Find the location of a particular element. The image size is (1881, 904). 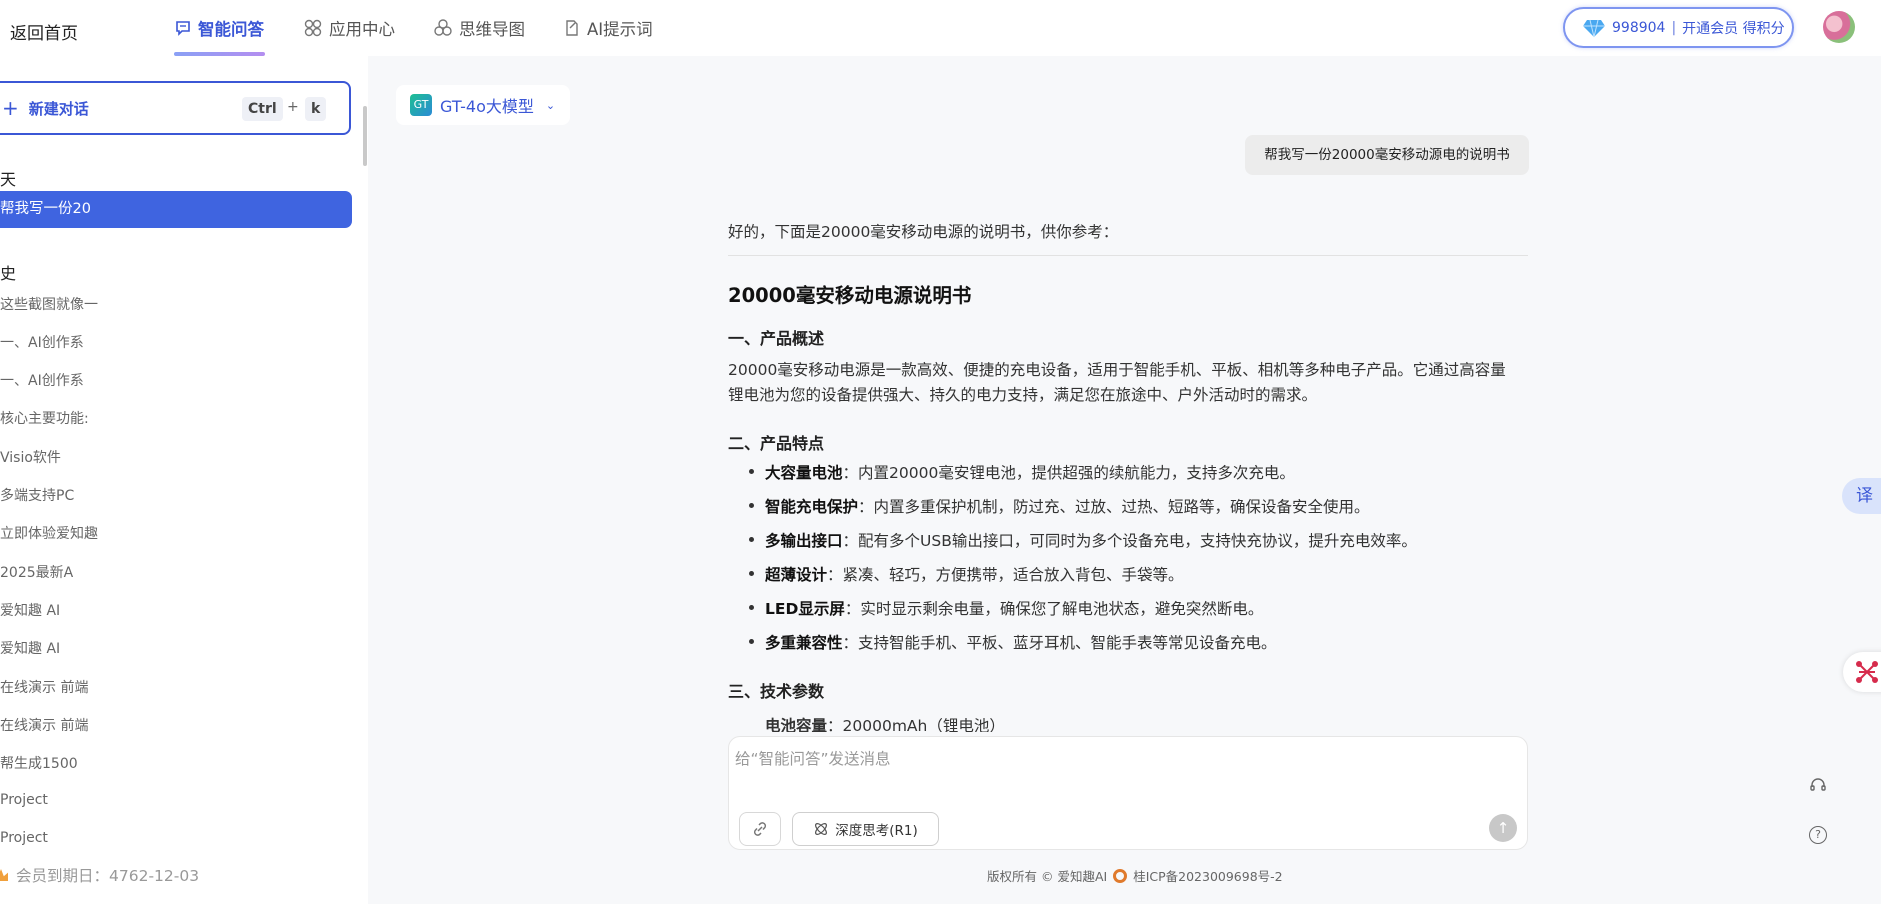

crown-icon is located at coordinates (4, 875).